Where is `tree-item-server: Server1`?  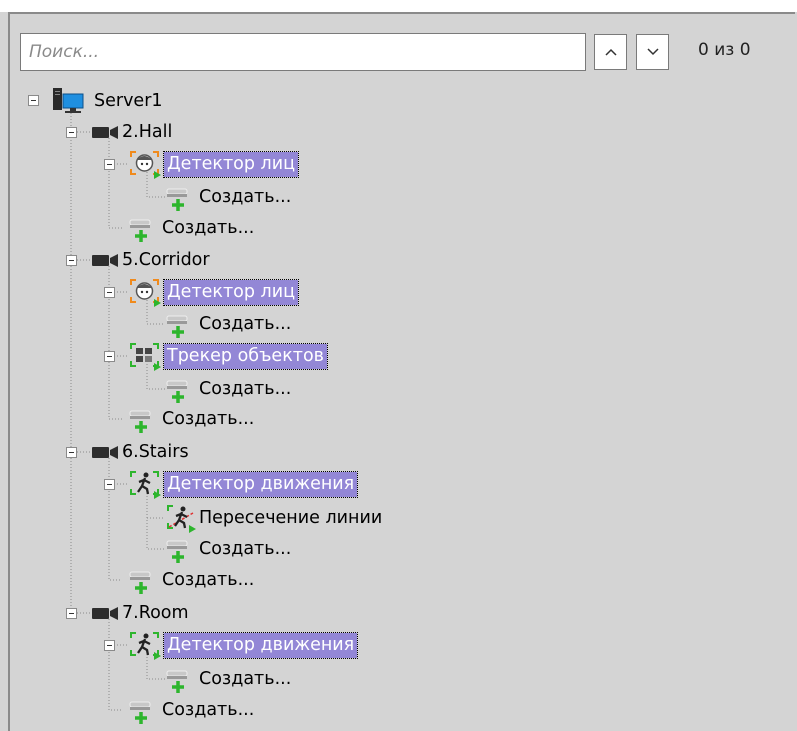
tree-item-server: Server1 is located at coordinates (106, 101).